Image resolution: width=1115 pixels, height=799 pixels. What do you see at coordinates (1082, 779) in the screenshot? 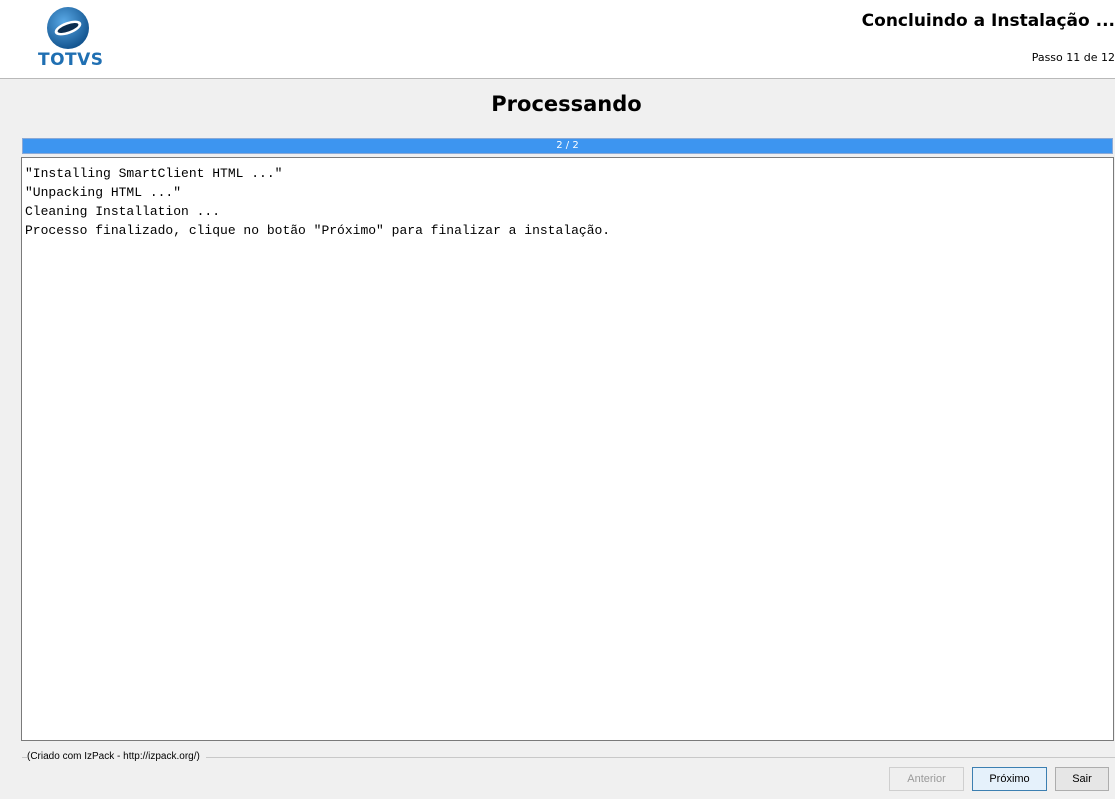
I see `exit-button: Sair` at bounding box center [1082, 779].